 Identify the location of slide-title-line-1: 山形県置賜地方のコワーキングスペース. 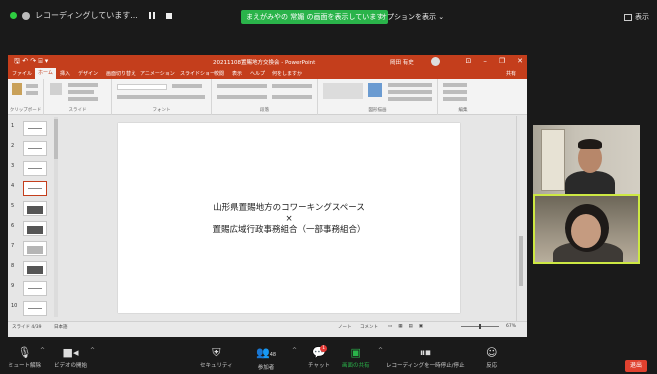
(289, 208).